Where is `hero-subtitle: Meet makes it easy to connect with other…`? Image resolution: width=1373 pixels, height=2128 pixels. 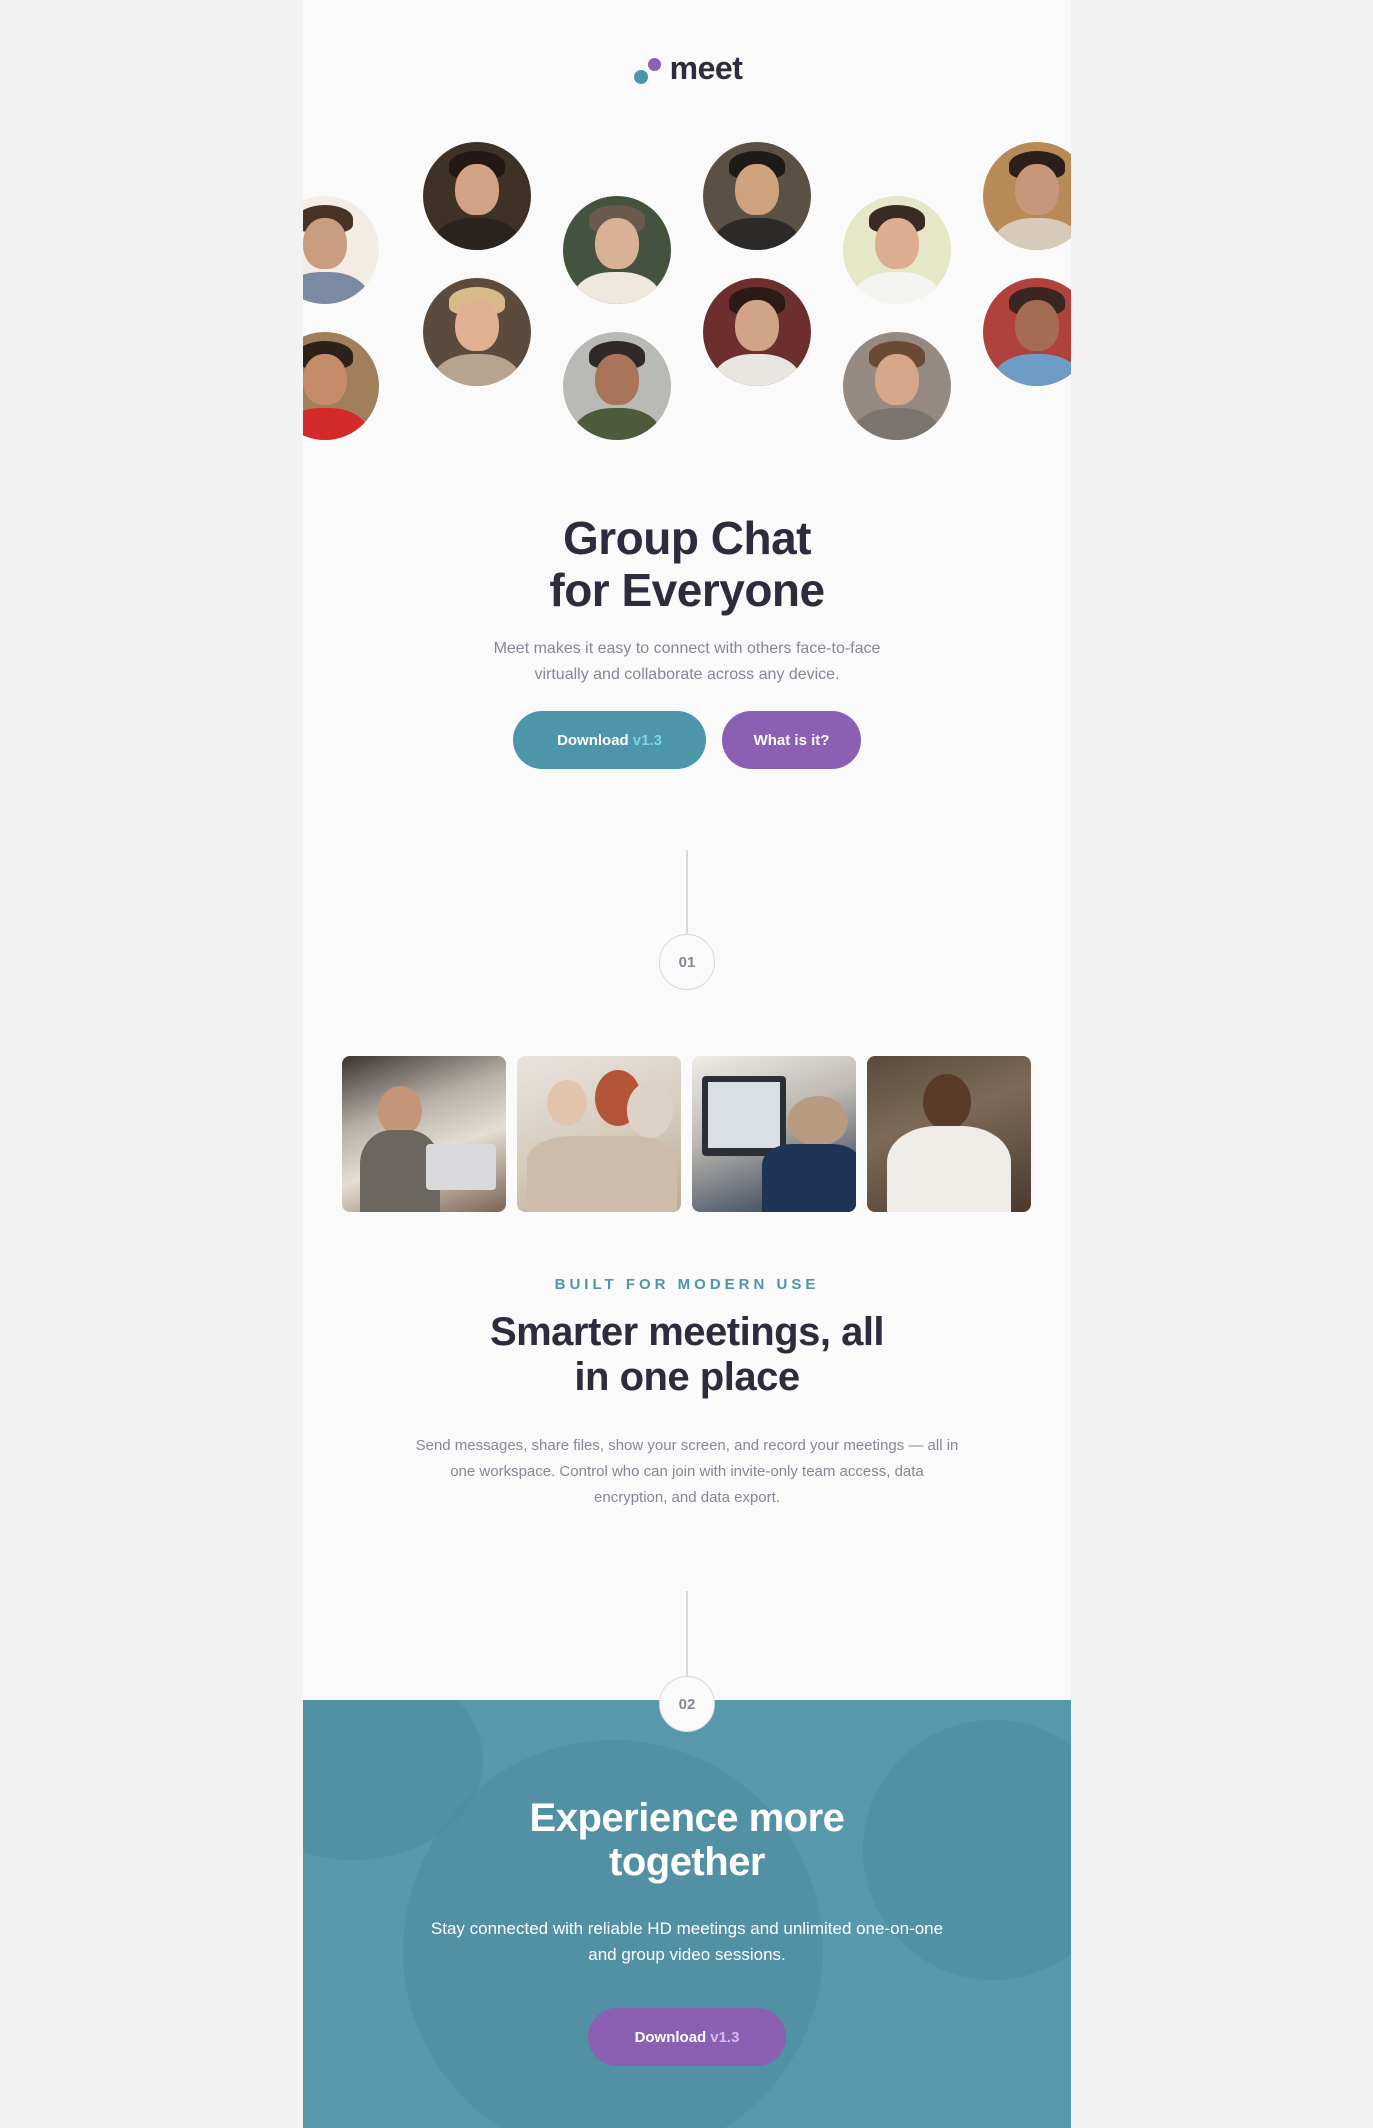
hero-subtitle: Meet makes it easy to connect with other… is located at coordinates (687, 661).